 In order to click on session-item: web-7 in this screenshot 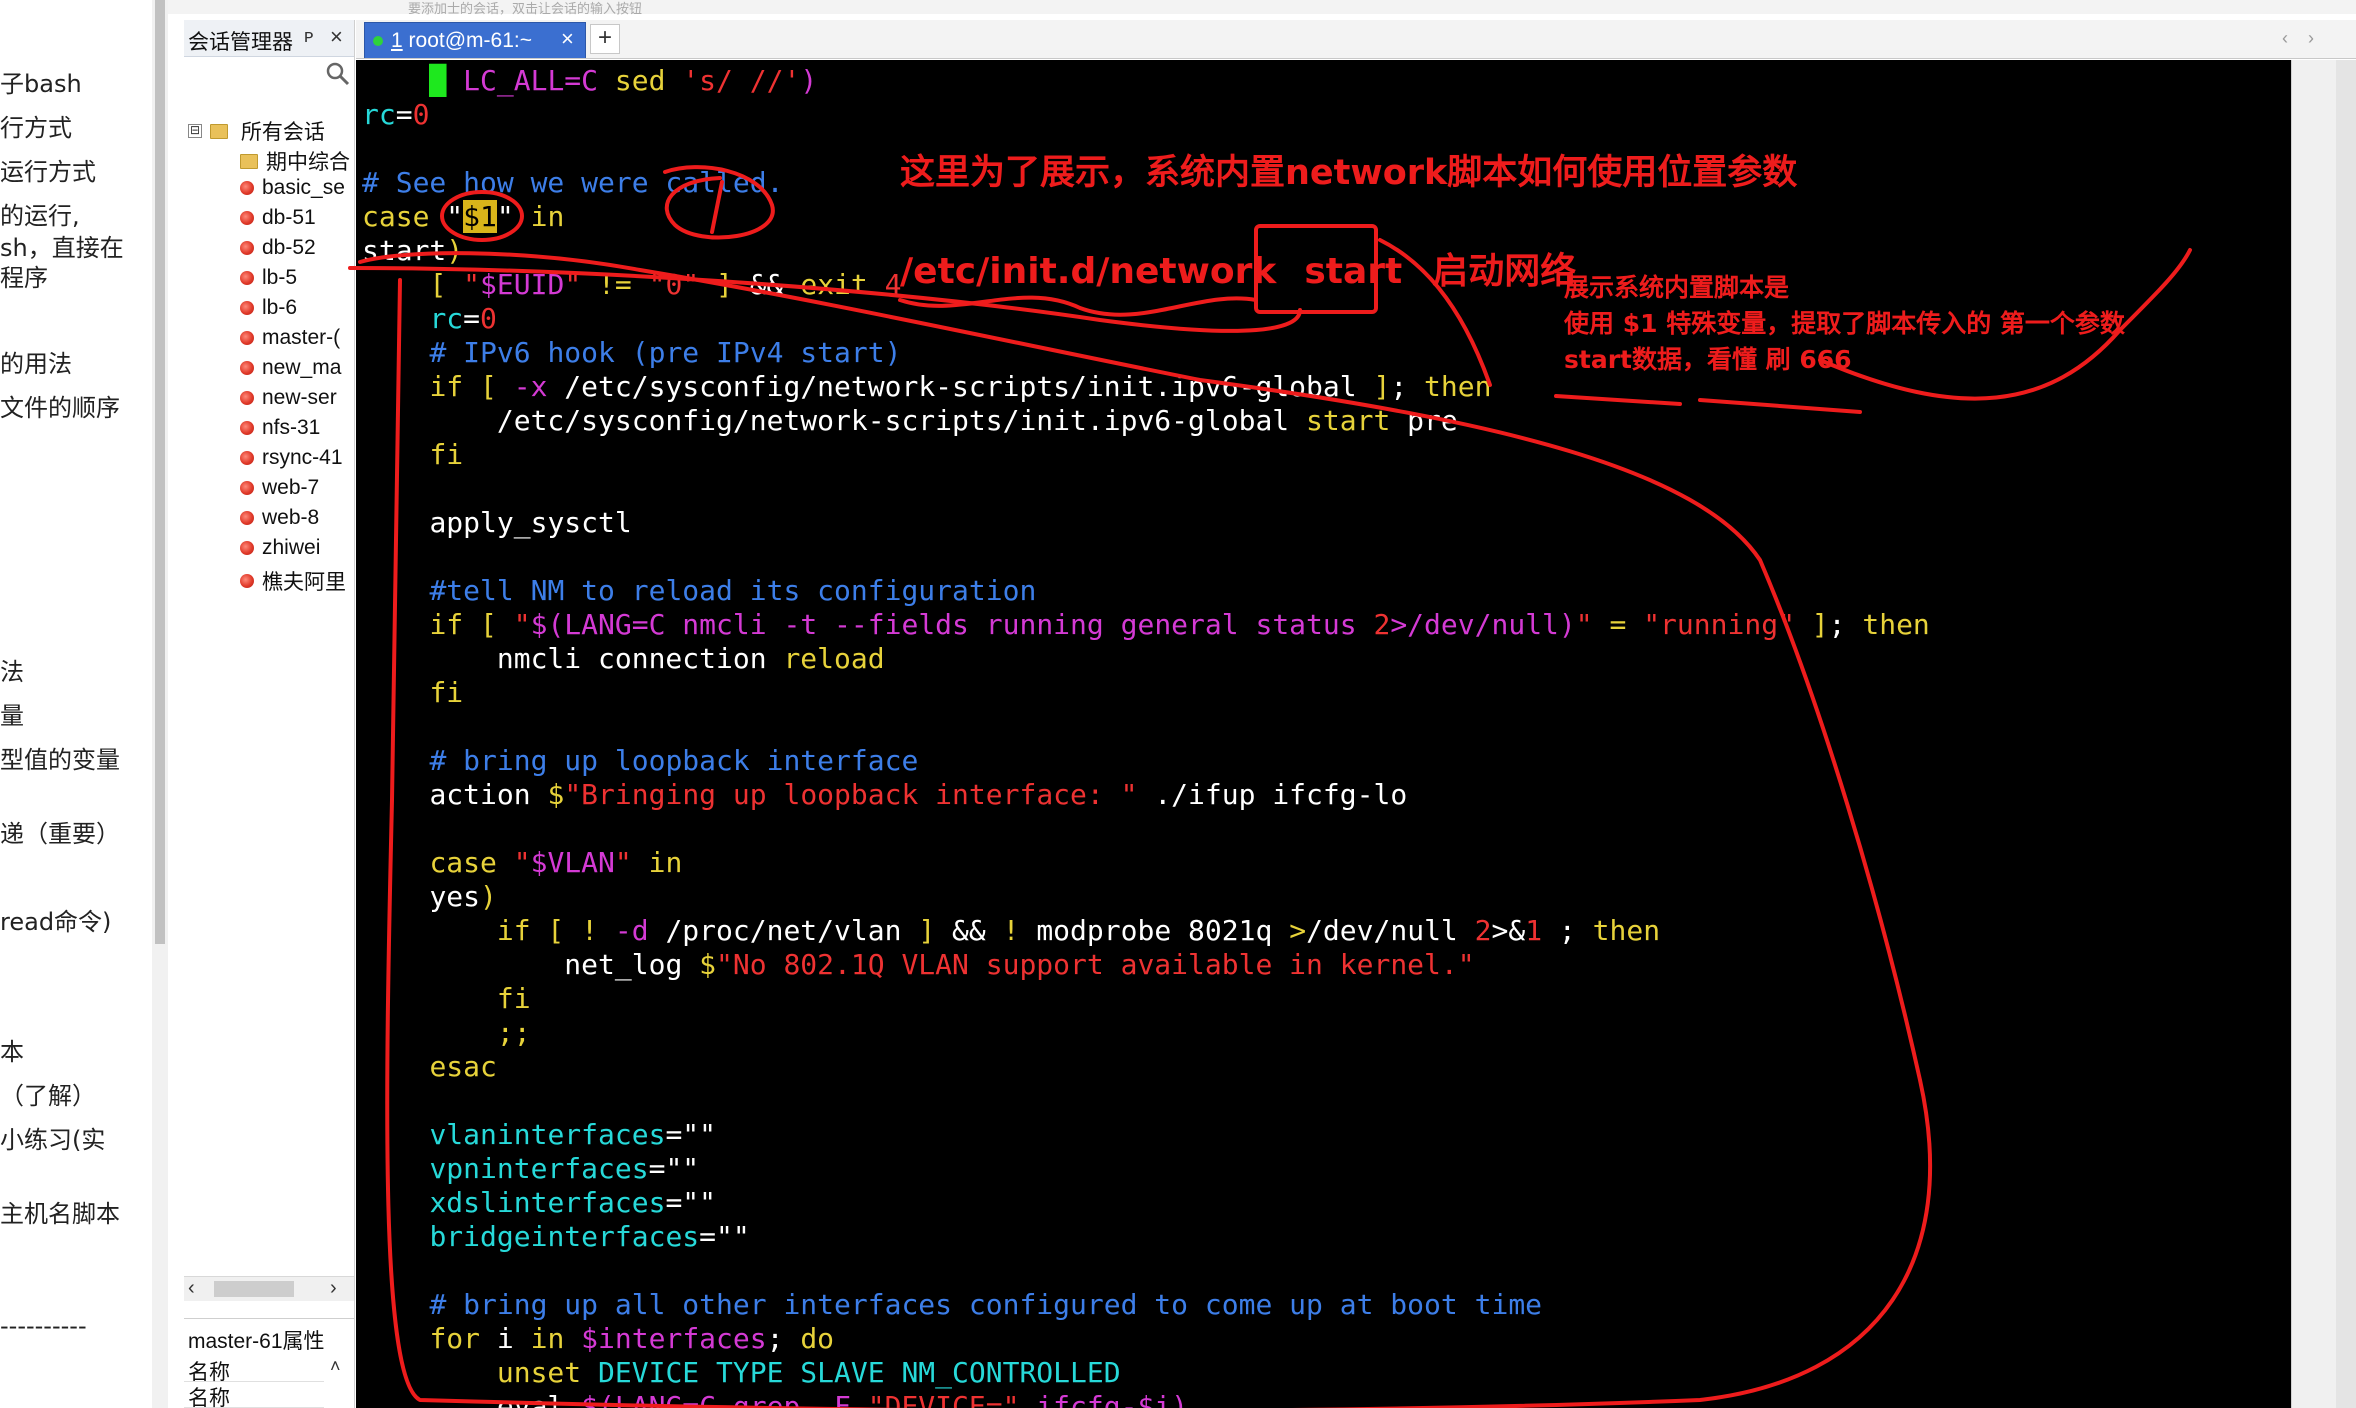, I will do `click(279, 491)`.